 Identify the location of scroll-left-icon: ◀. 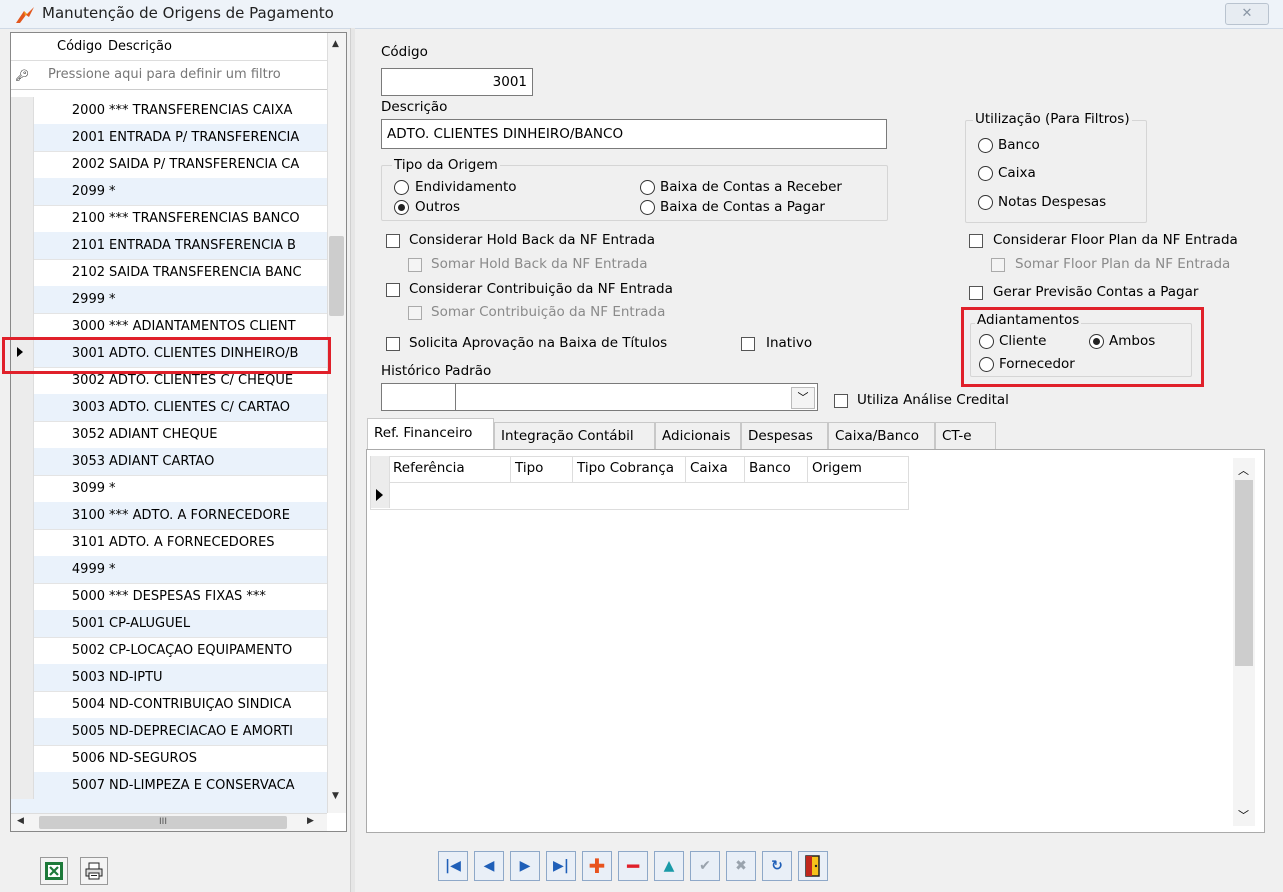
(20, 821).